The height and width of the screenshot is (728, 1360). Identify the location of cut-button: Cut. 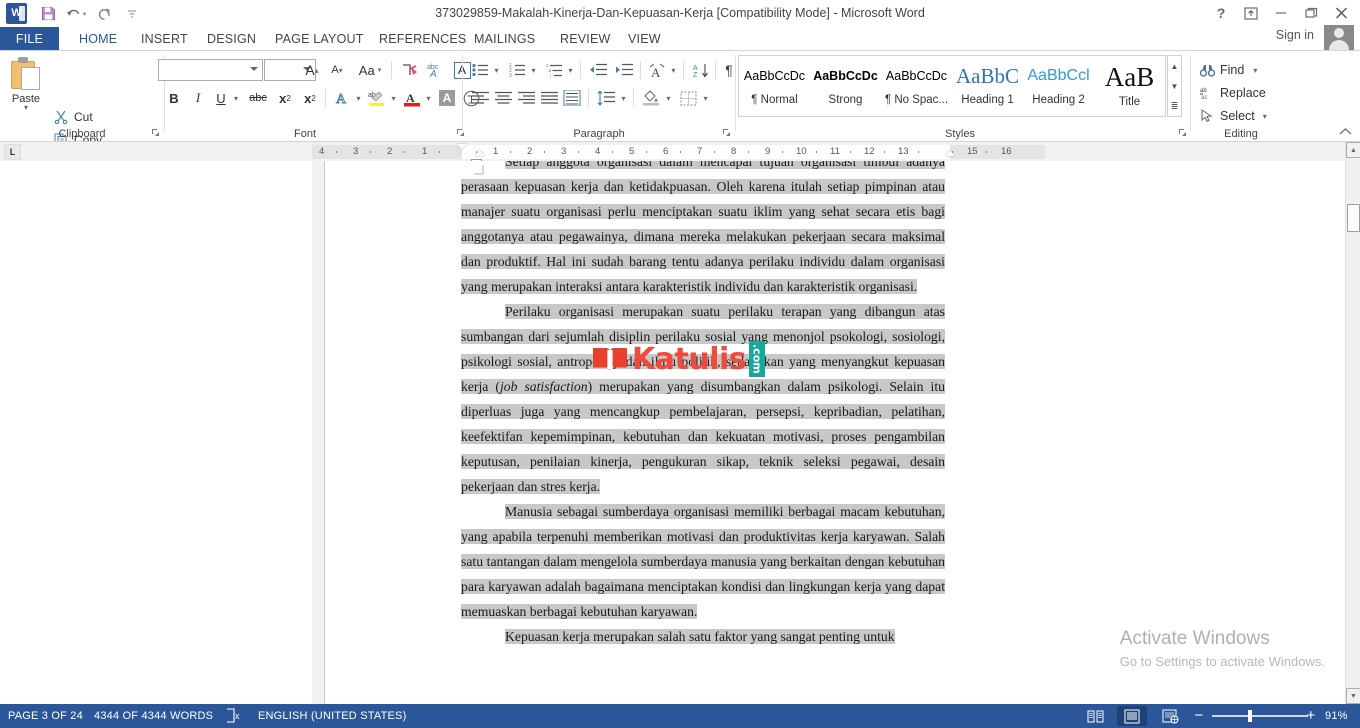
(72, 116).